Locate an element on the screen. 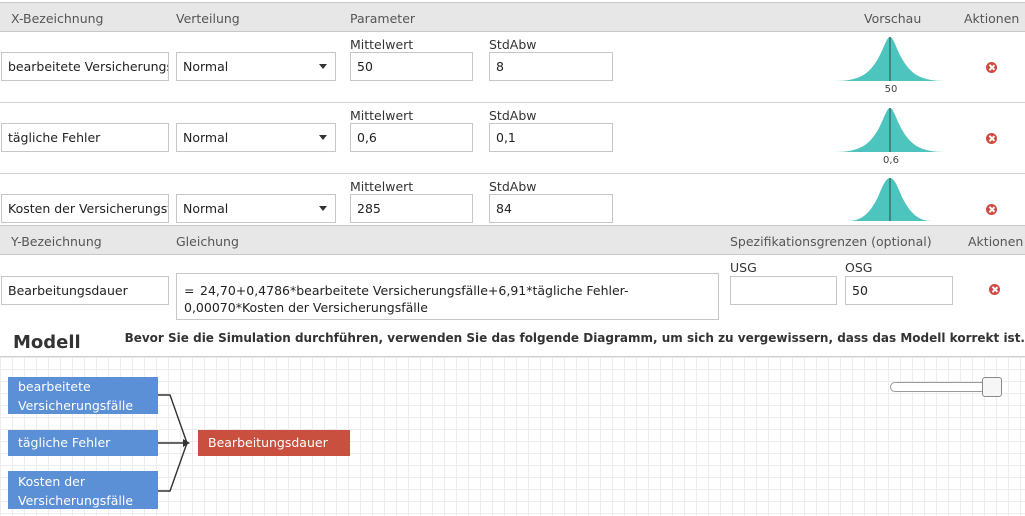  x-name-field: Kosten der Versicherungsfä is located at coordinates (85, 208).